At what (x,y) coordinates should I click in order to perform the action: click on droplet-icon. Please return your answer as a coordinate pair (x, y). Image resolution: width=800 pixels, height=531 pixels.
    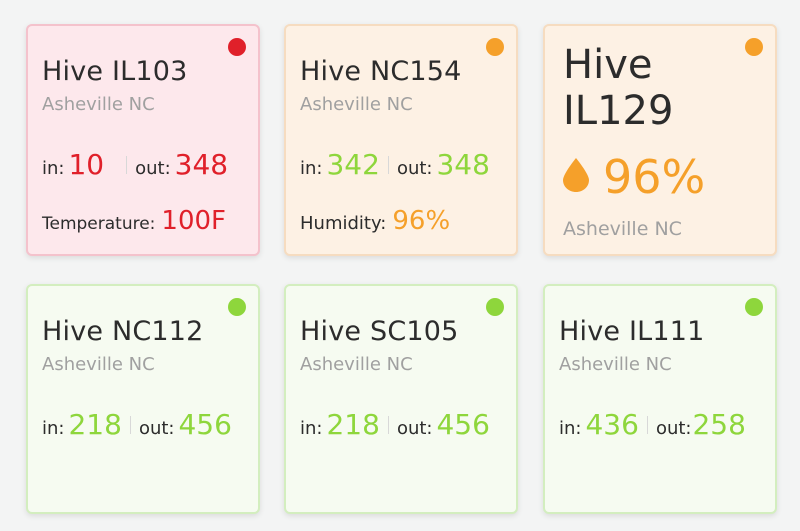
    Looking at the image, I should click on (576, 177).